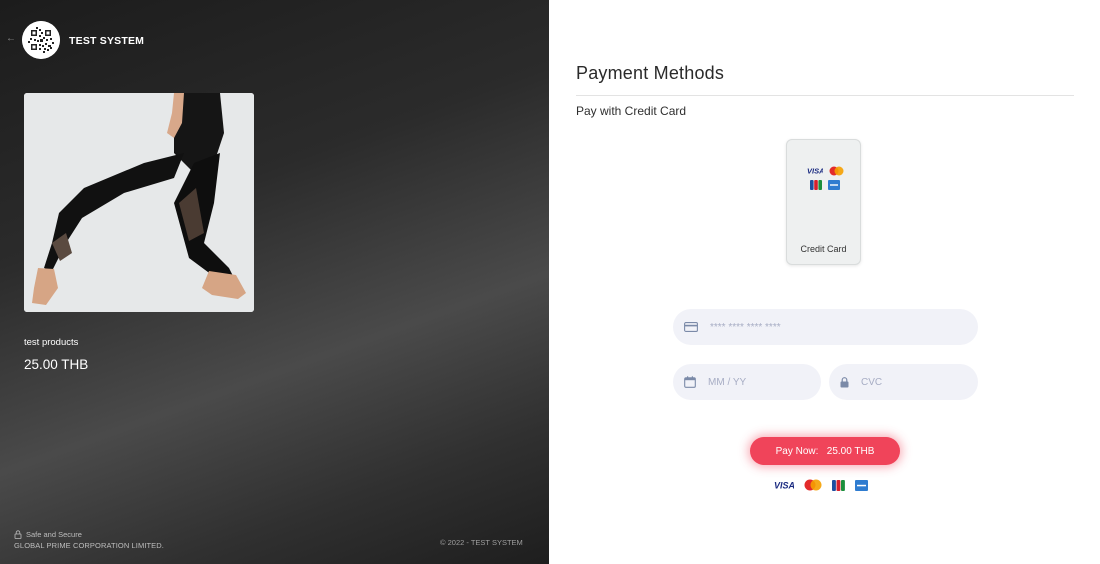  I want to click on card-number-input, so click(810, 327).